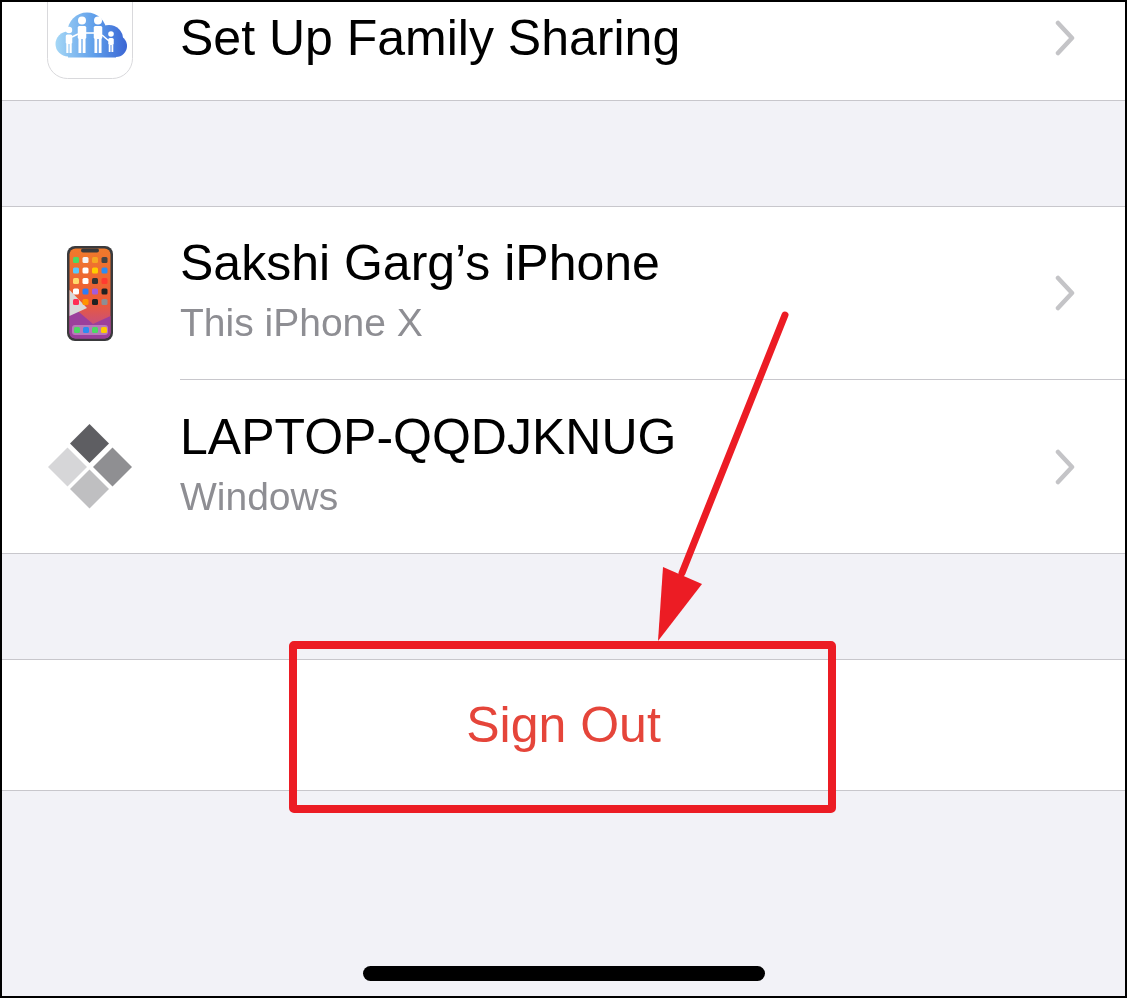  I want to click on row-title: LAPTOP-QQDJKNUG, so click(428, 437).